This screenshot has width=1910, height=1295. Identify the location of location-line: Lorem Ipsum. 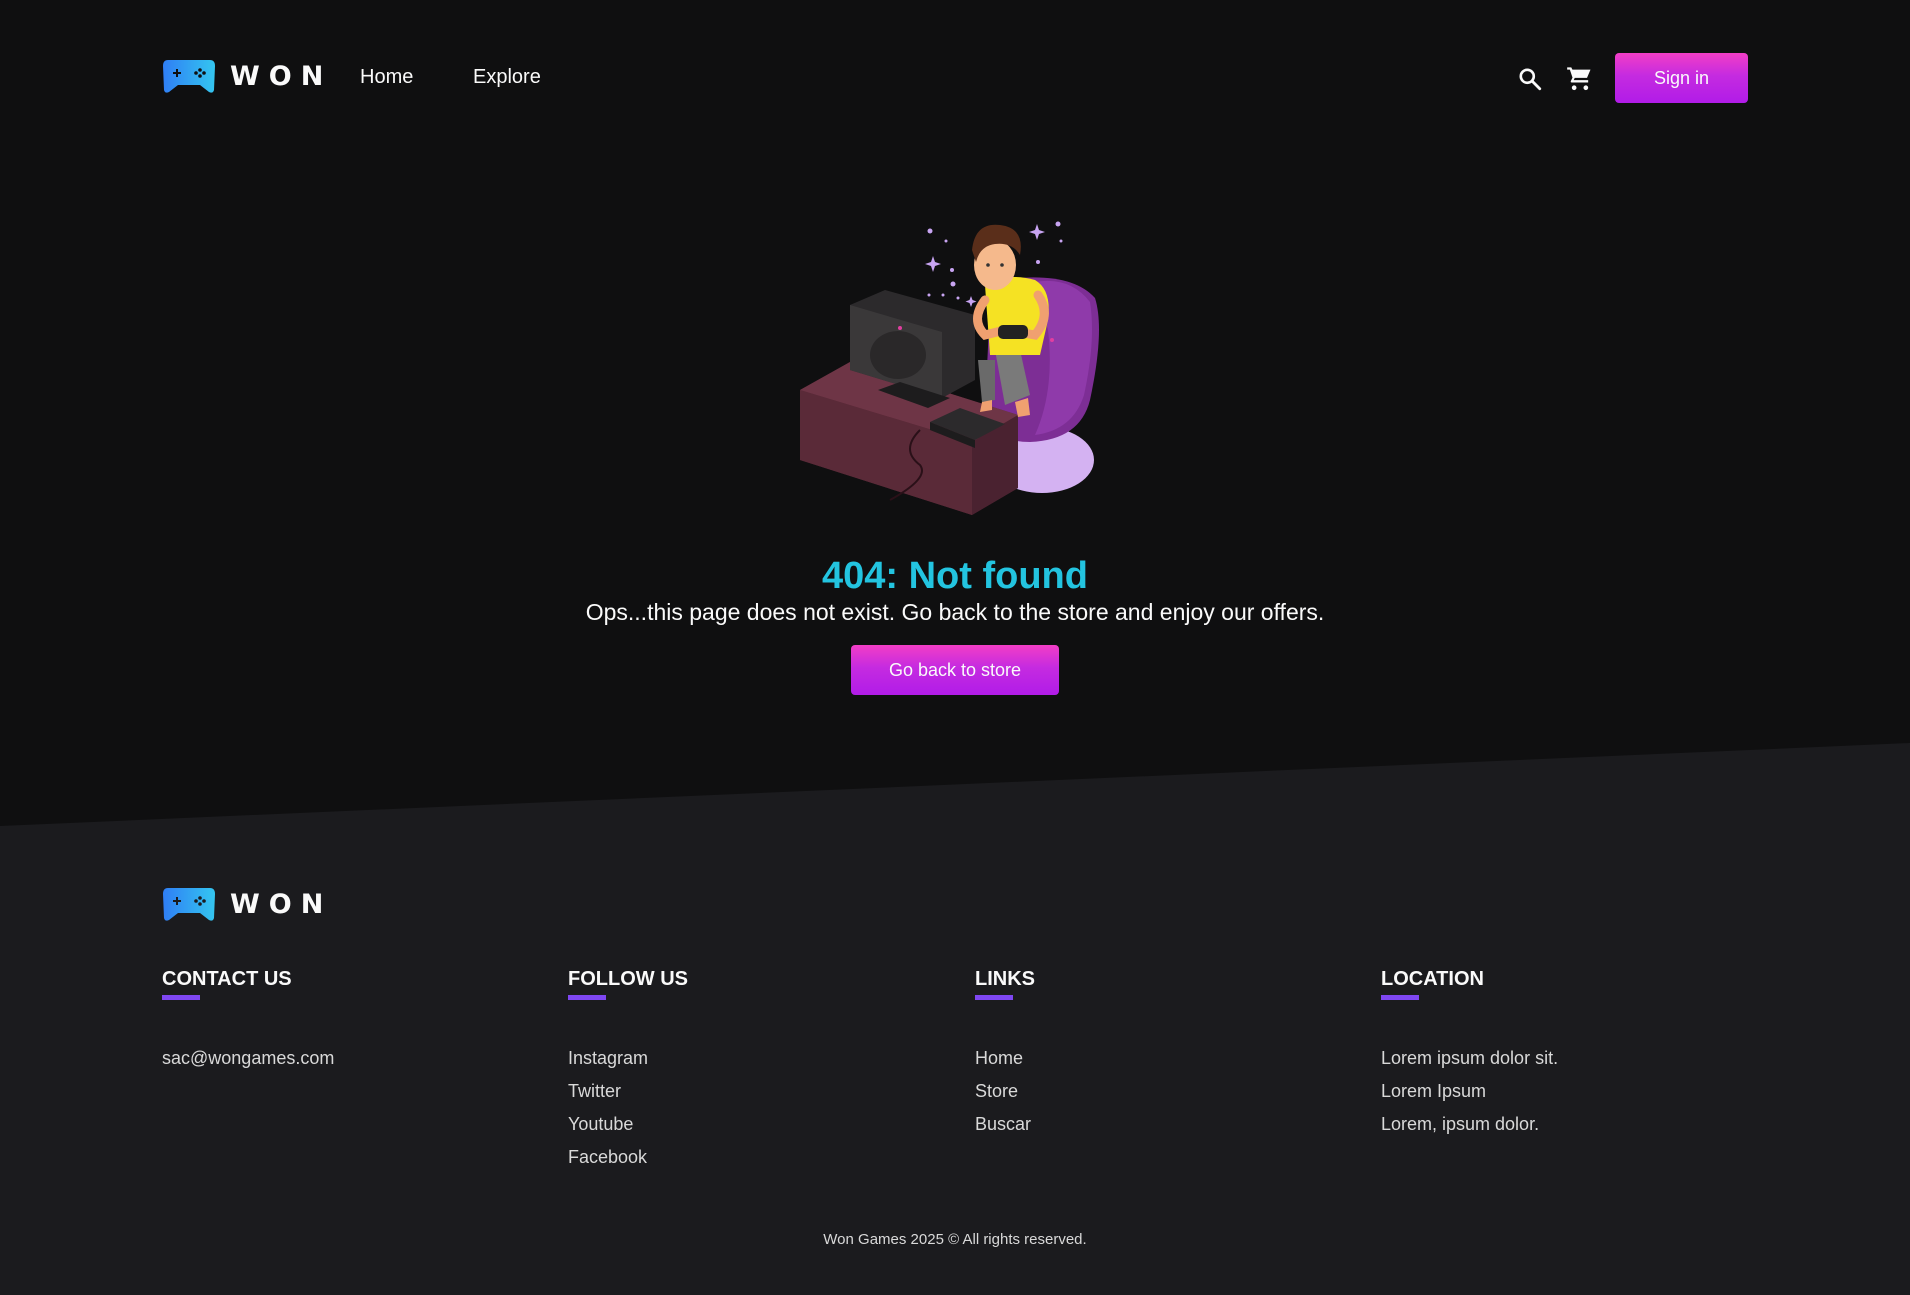
(1434, 1091).